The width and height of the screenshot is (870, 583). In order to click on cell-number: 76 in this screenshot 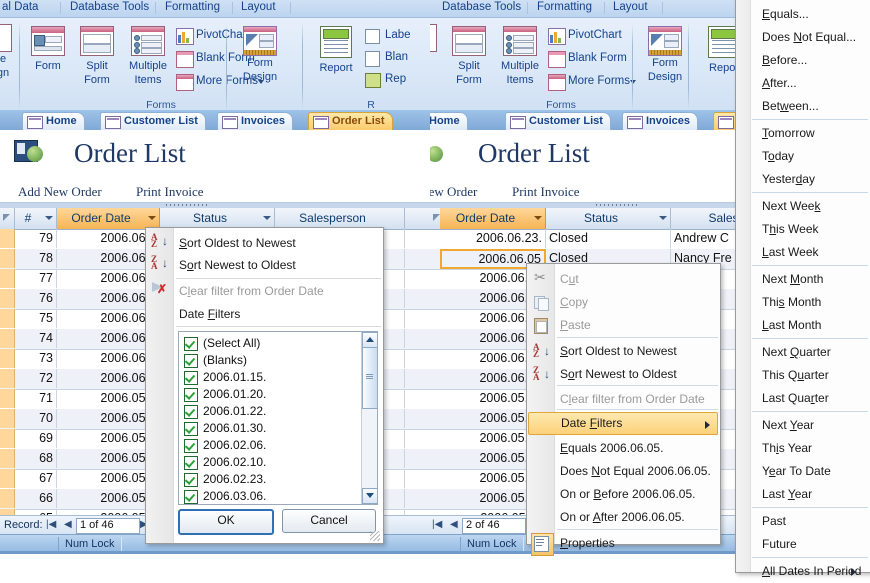, I will do `click(35, 298)`.